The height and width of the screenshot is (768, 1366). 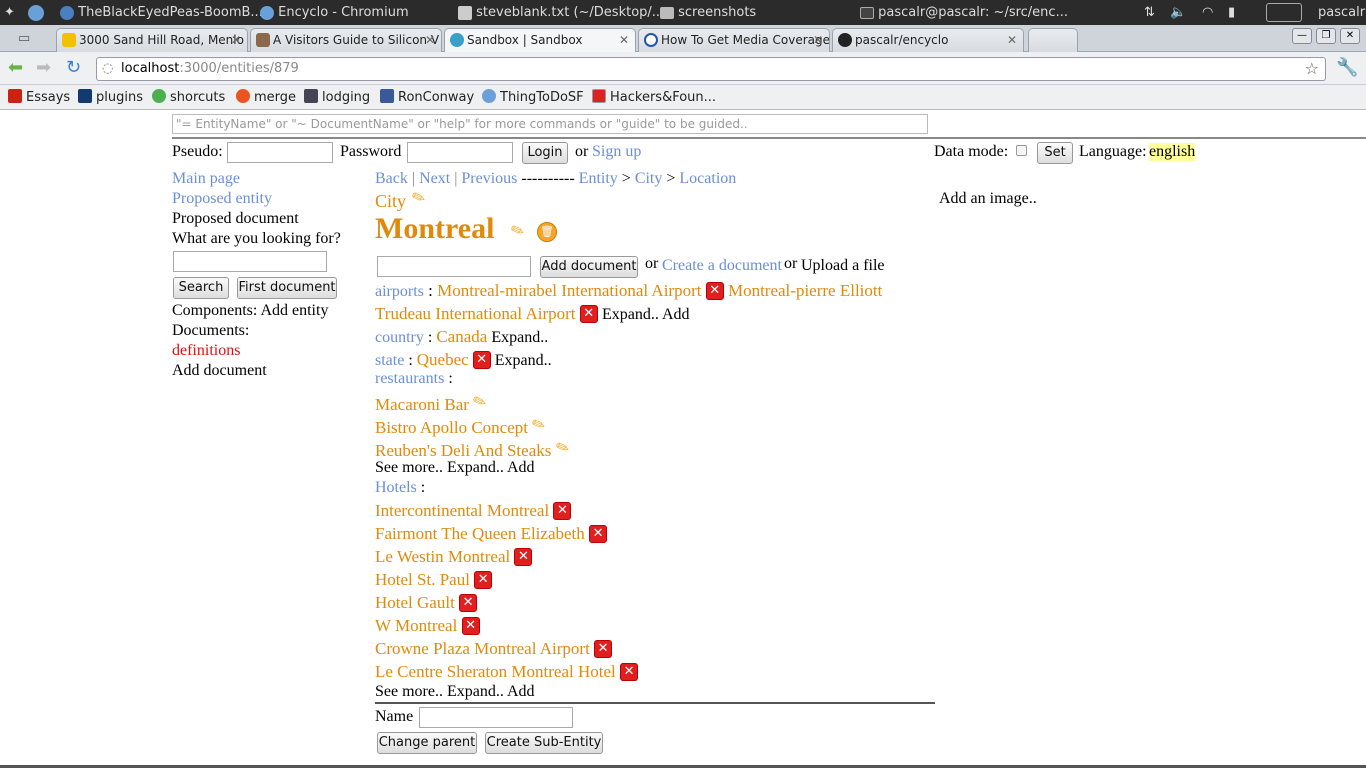 What do you see at coordinates (219, 371) in the screenshot?
I see `add-document-text: Add document` at bounding box center [219, 371].